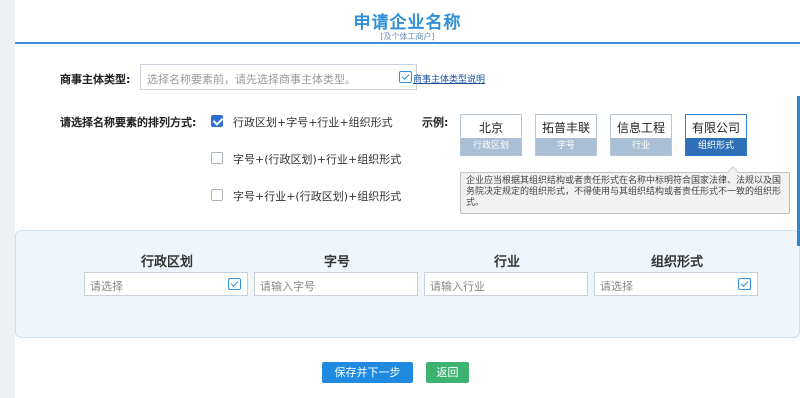  I want to click on page-title: 申请企业名称, so click(407, 23).